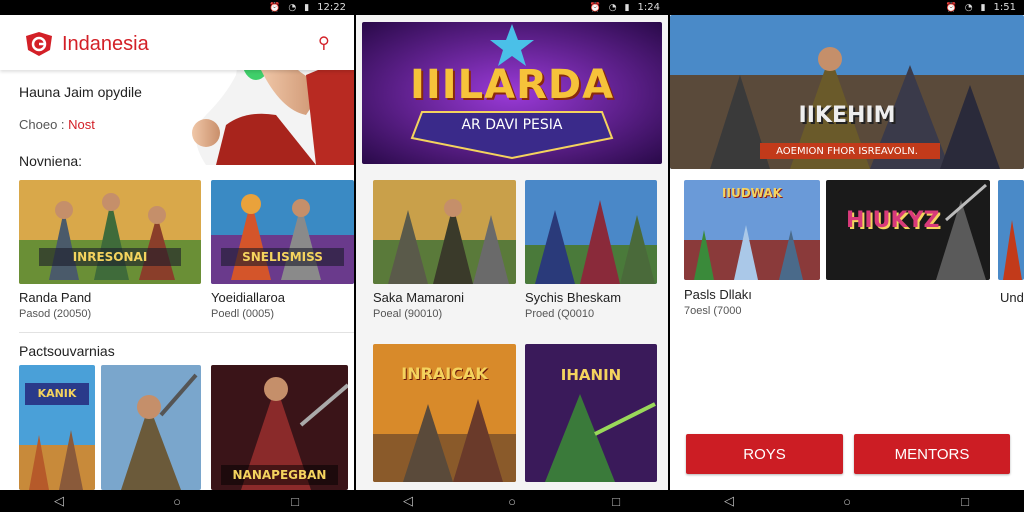  Describe the element at coordinates (1004, 7) in the screenshot. I see `status-time: 1:51` at that location.